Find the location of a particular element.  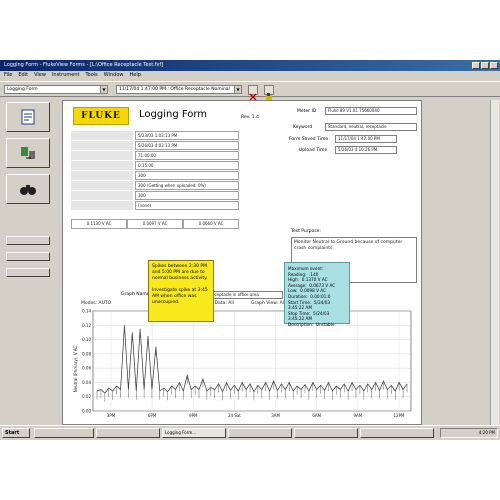

form-select: Logging Form ▼ is located at coordinates (56, 89).